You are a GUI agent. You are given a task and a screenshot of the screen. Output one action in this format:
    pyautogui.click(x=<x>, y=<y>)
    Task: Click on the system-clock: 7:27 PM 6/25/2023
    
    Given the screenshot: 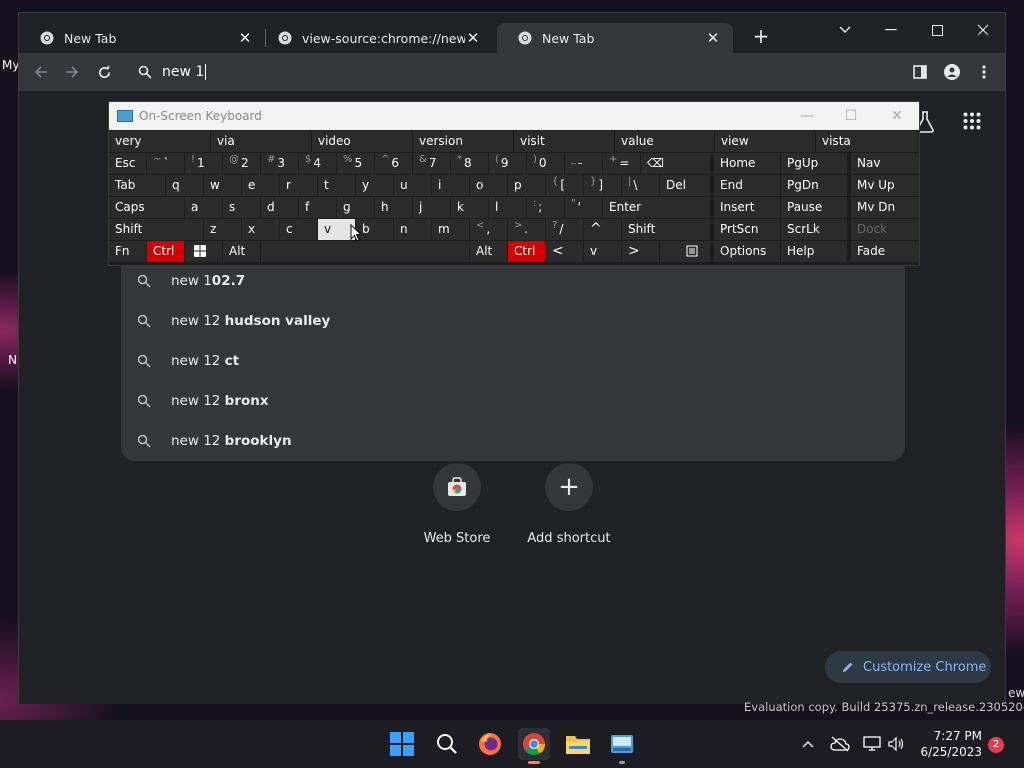 What is the action you would take?
    pyautogui.click(x=949, y=744)
    